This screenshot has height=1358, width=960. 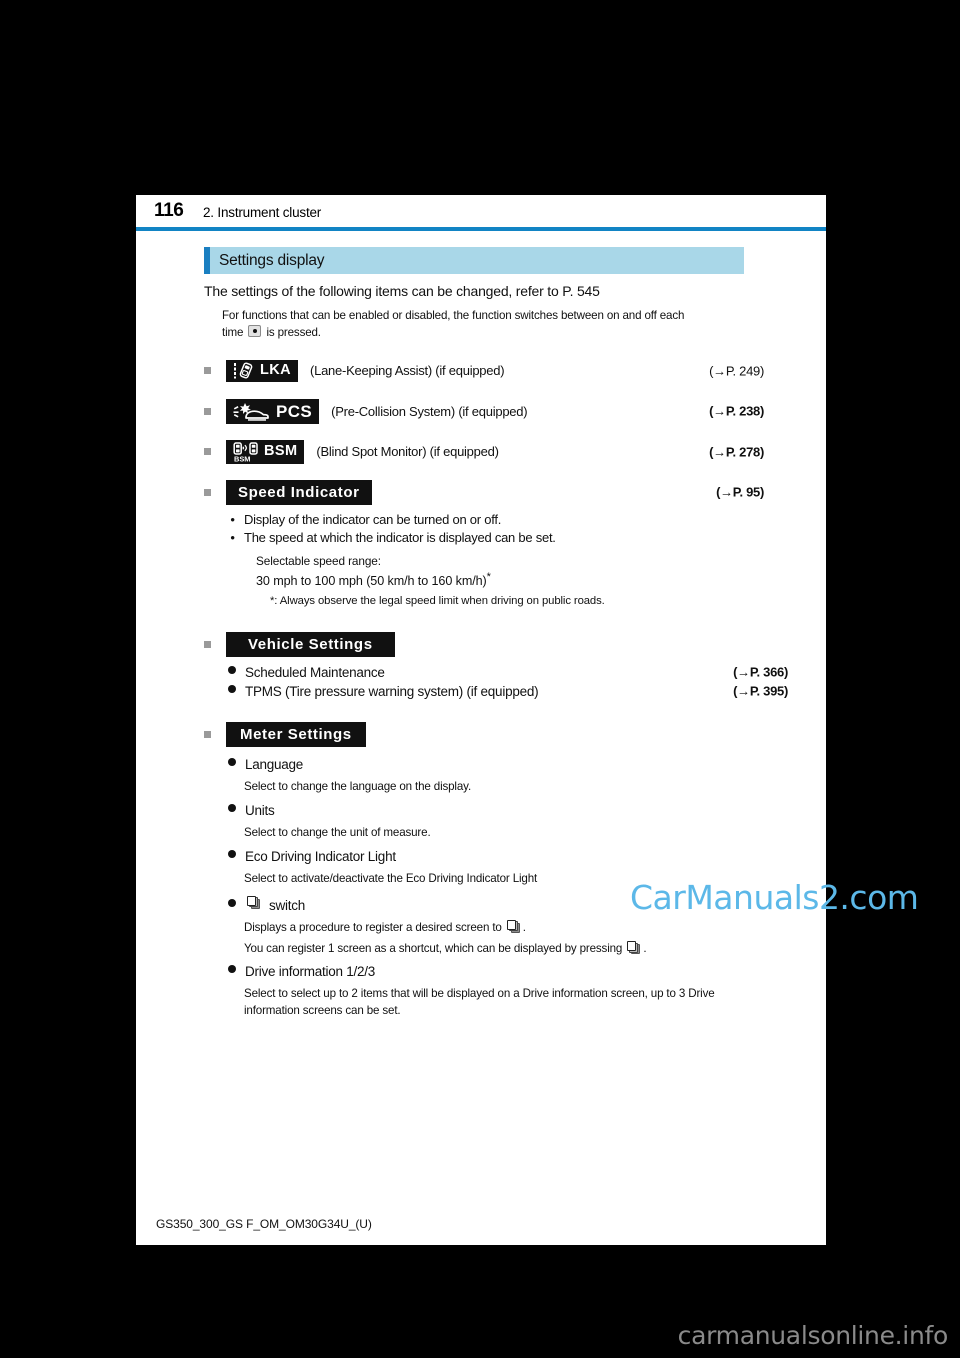 What do you see at coordinates (488, 576) in the screenshot?
I see `range-star: *` at bounding box center [488, 576].